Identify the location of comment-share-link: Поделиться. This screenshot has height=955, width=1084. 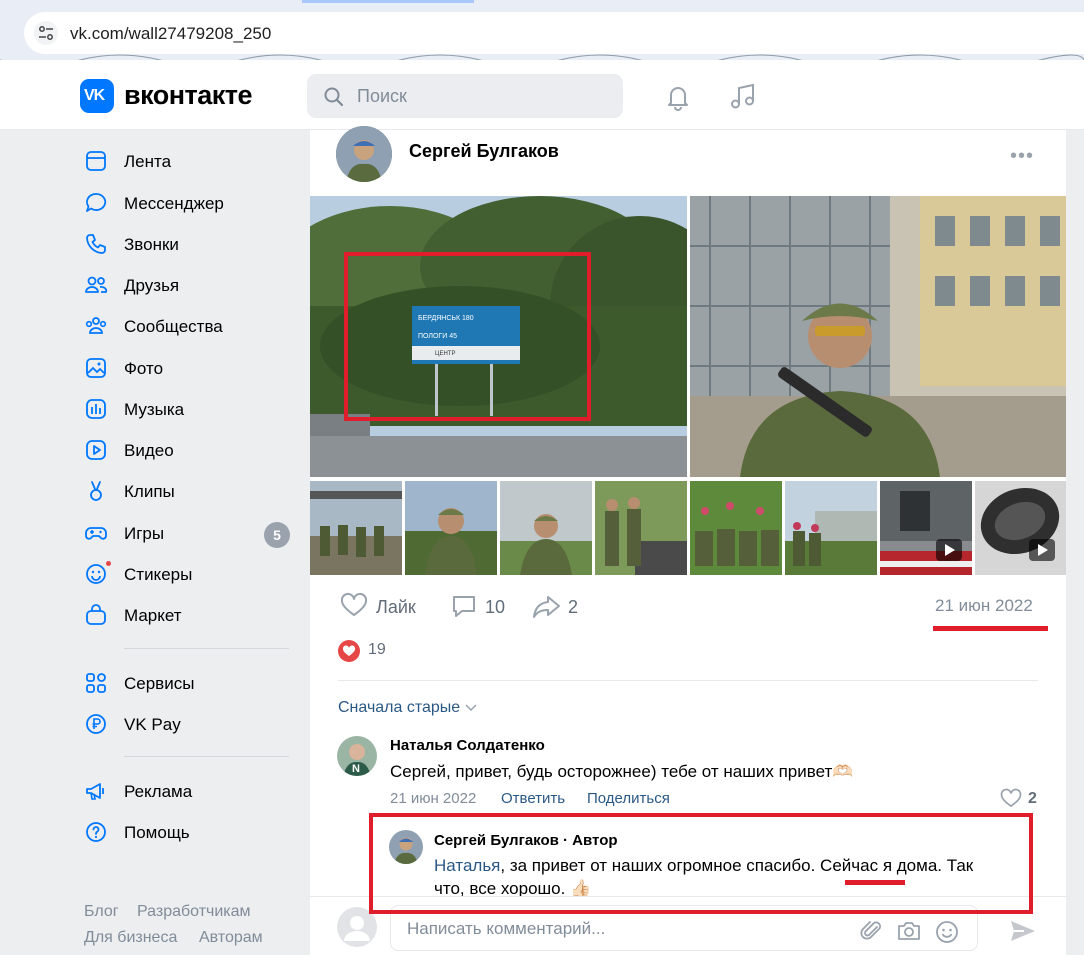
(628, 798).